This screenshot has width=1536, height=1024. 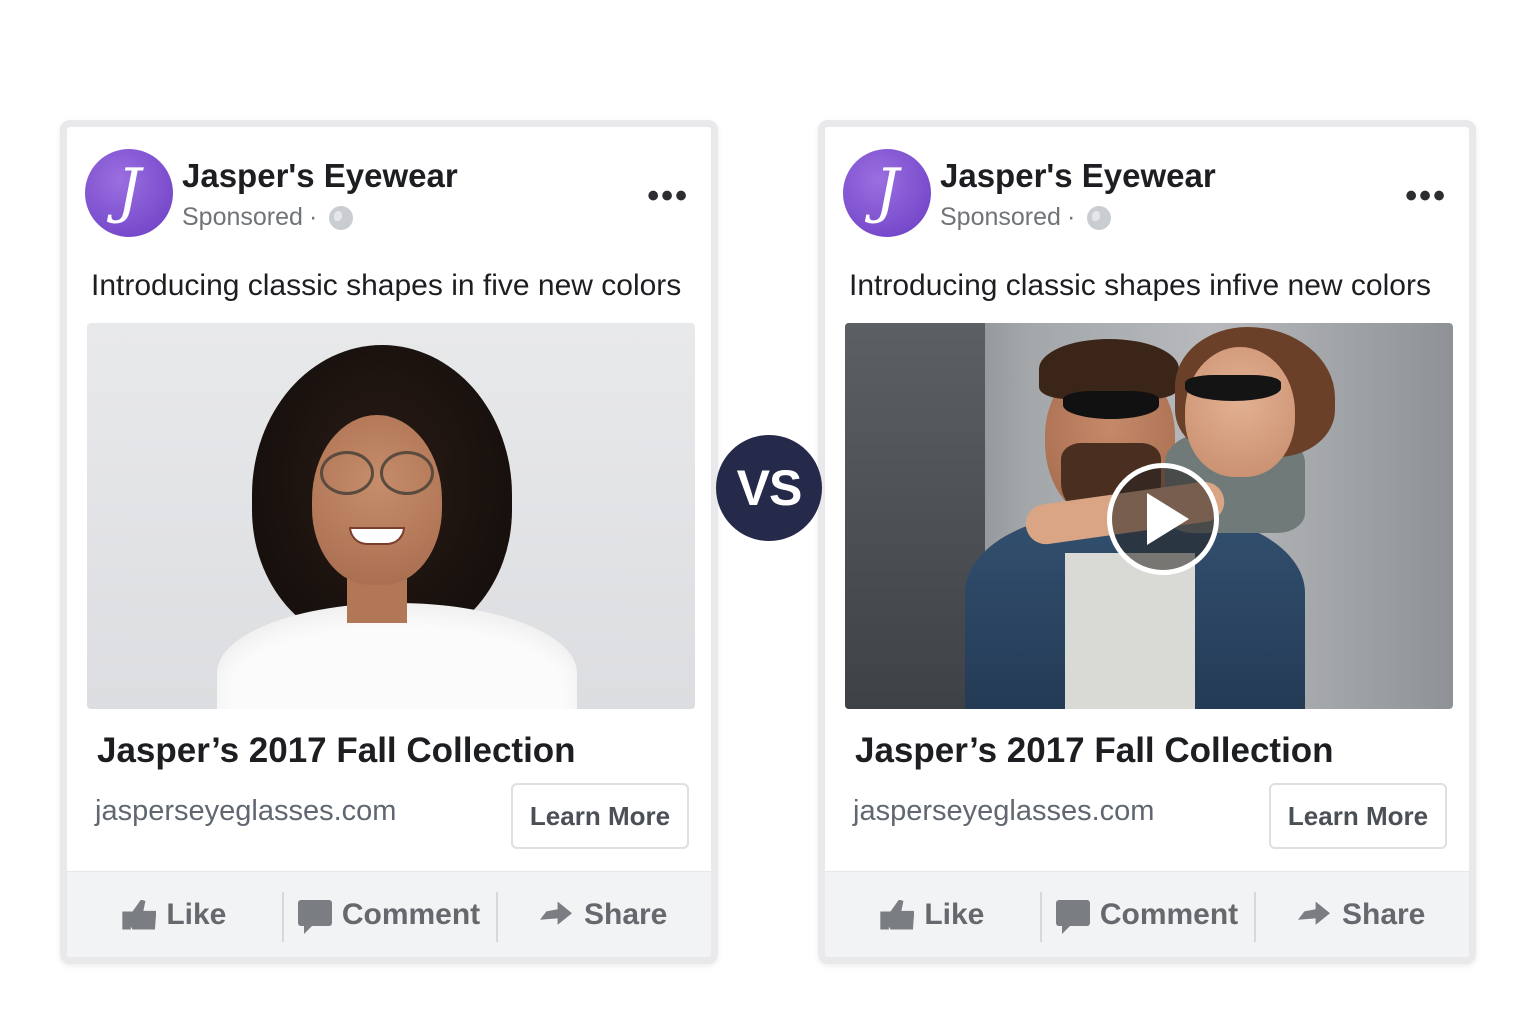 I want to click on street-background, so click(x=915, y=516).